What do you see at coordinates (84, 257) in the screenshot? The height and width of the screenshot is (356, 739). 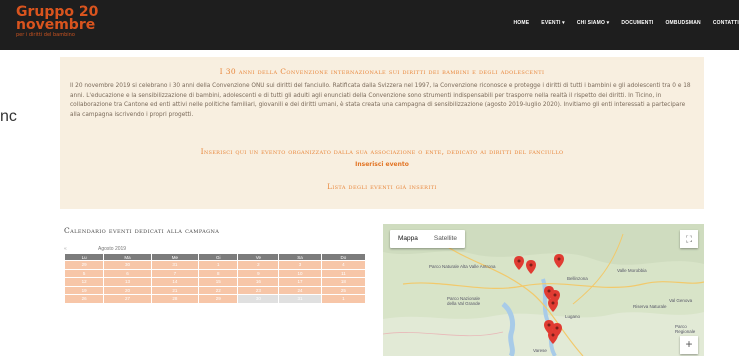 I see `weekday: Lu` at bounding box center [84, 257].